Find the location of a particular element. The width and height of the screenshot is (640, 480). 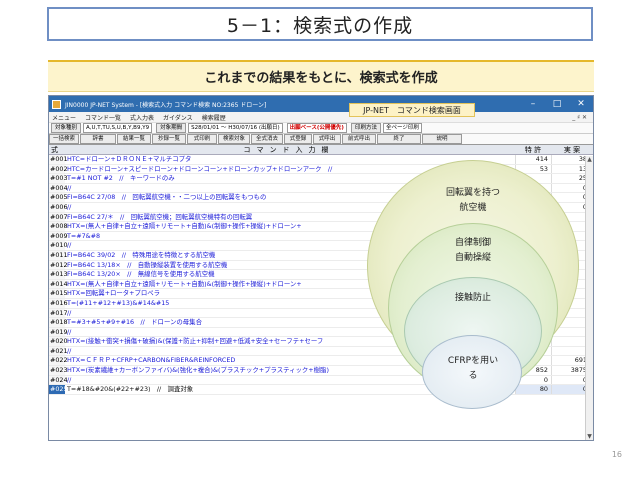

menubar: メニュー コマンド一覧 式入力表 ガイダンス 検索履歴 _ ♯ ✕ is located at coordinates (321, 117).